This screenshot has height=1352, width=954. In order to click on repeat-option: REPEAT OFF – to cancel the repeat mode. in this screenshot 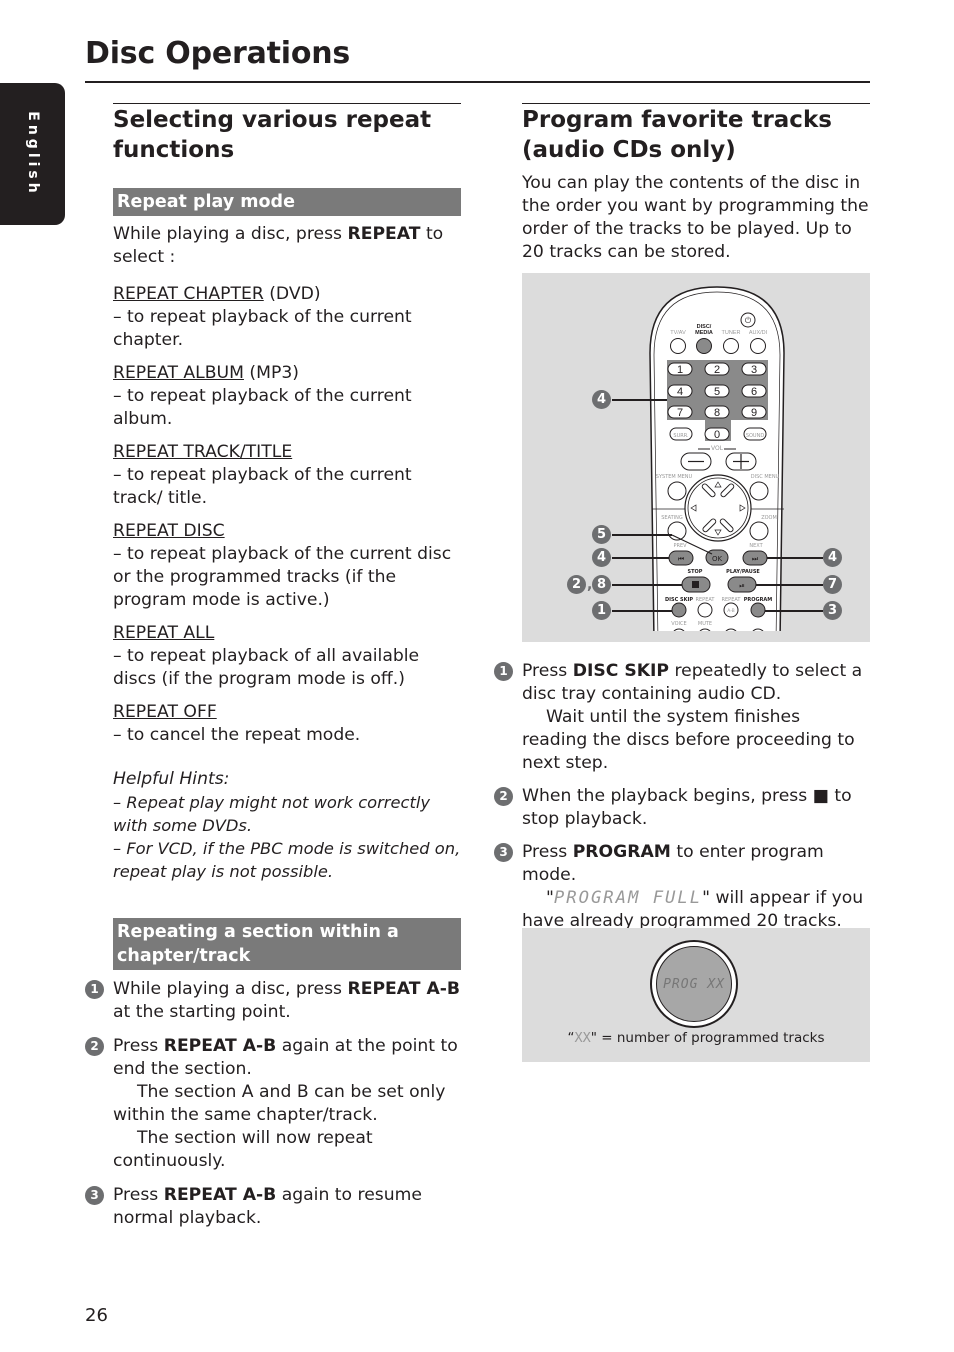, I will do `click(287, 724)`.